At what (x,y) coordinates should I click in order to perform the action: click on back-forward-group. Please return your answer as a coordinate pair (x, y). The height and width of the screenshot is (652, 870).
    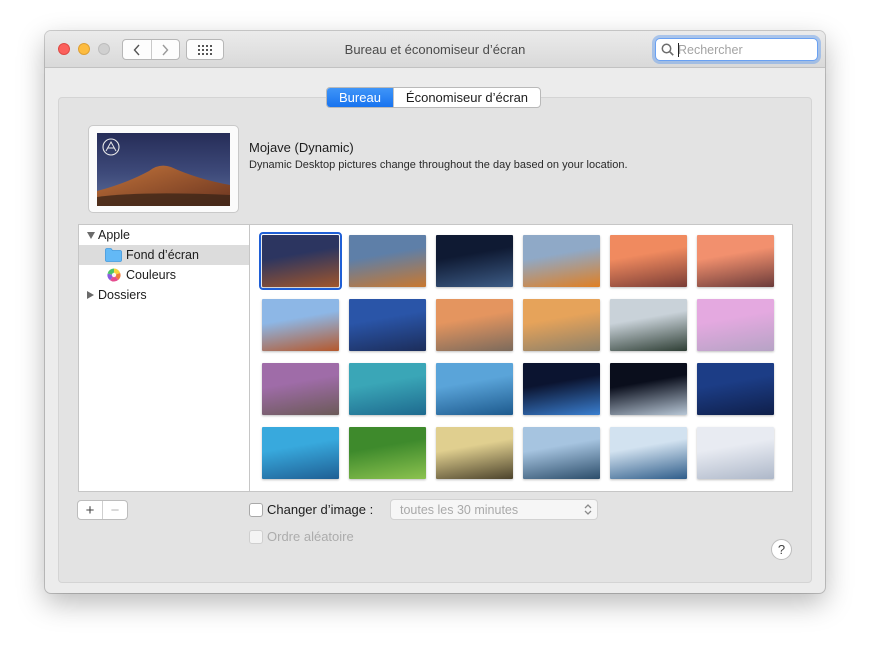
    Looking at the image, I should click on (151, 49).